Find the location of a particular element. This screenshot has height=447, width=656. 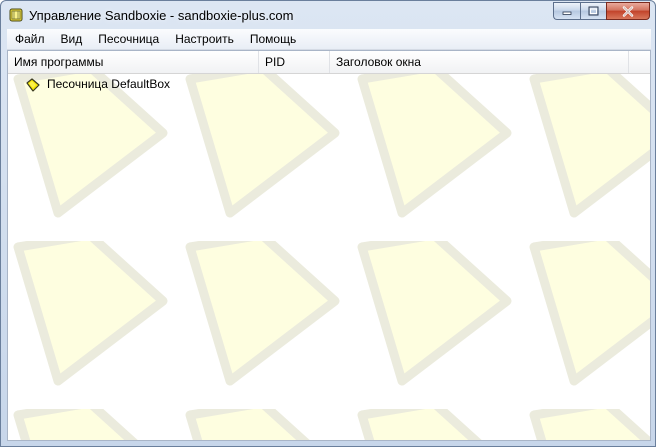

menu-sandbox: Песочница is located at coordinates (128, 39).